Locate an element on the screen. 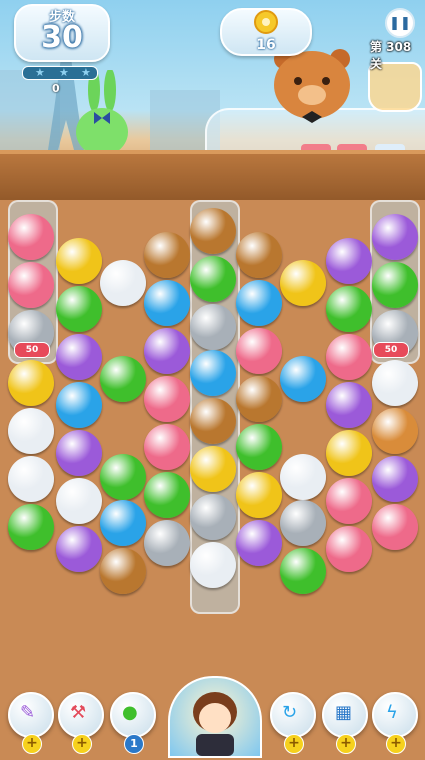 This screenshot has height=760, width=425. hero-character-icon is located at coordinates (215, 724).